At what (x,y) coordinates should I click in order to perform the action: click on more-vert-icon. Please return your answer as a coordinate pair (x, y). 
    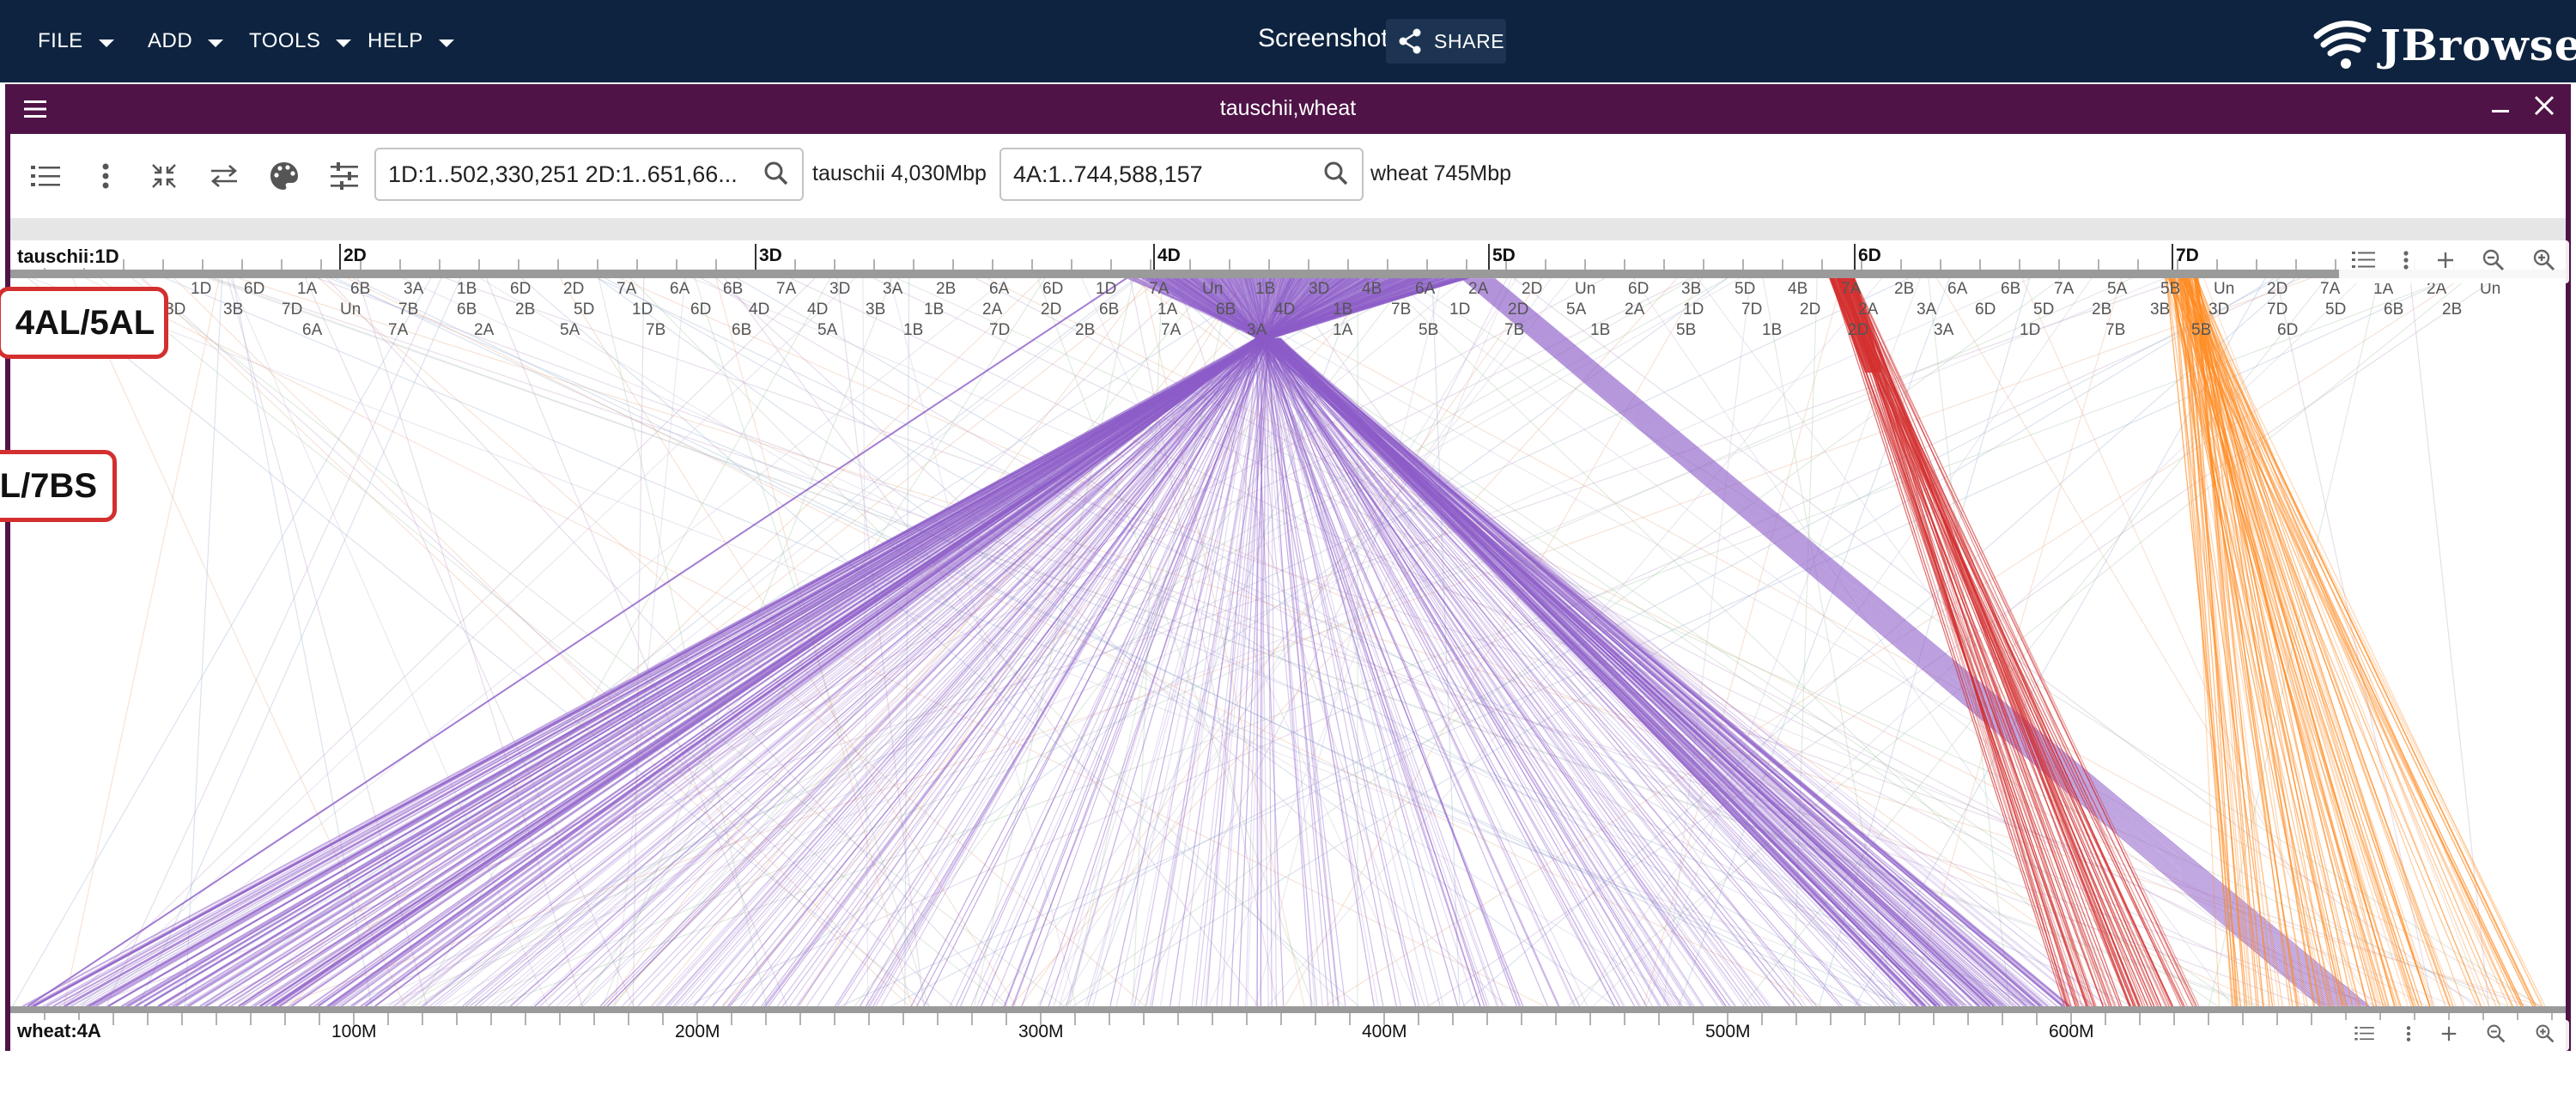
    Looking at the image, I should click on (2406, 260).